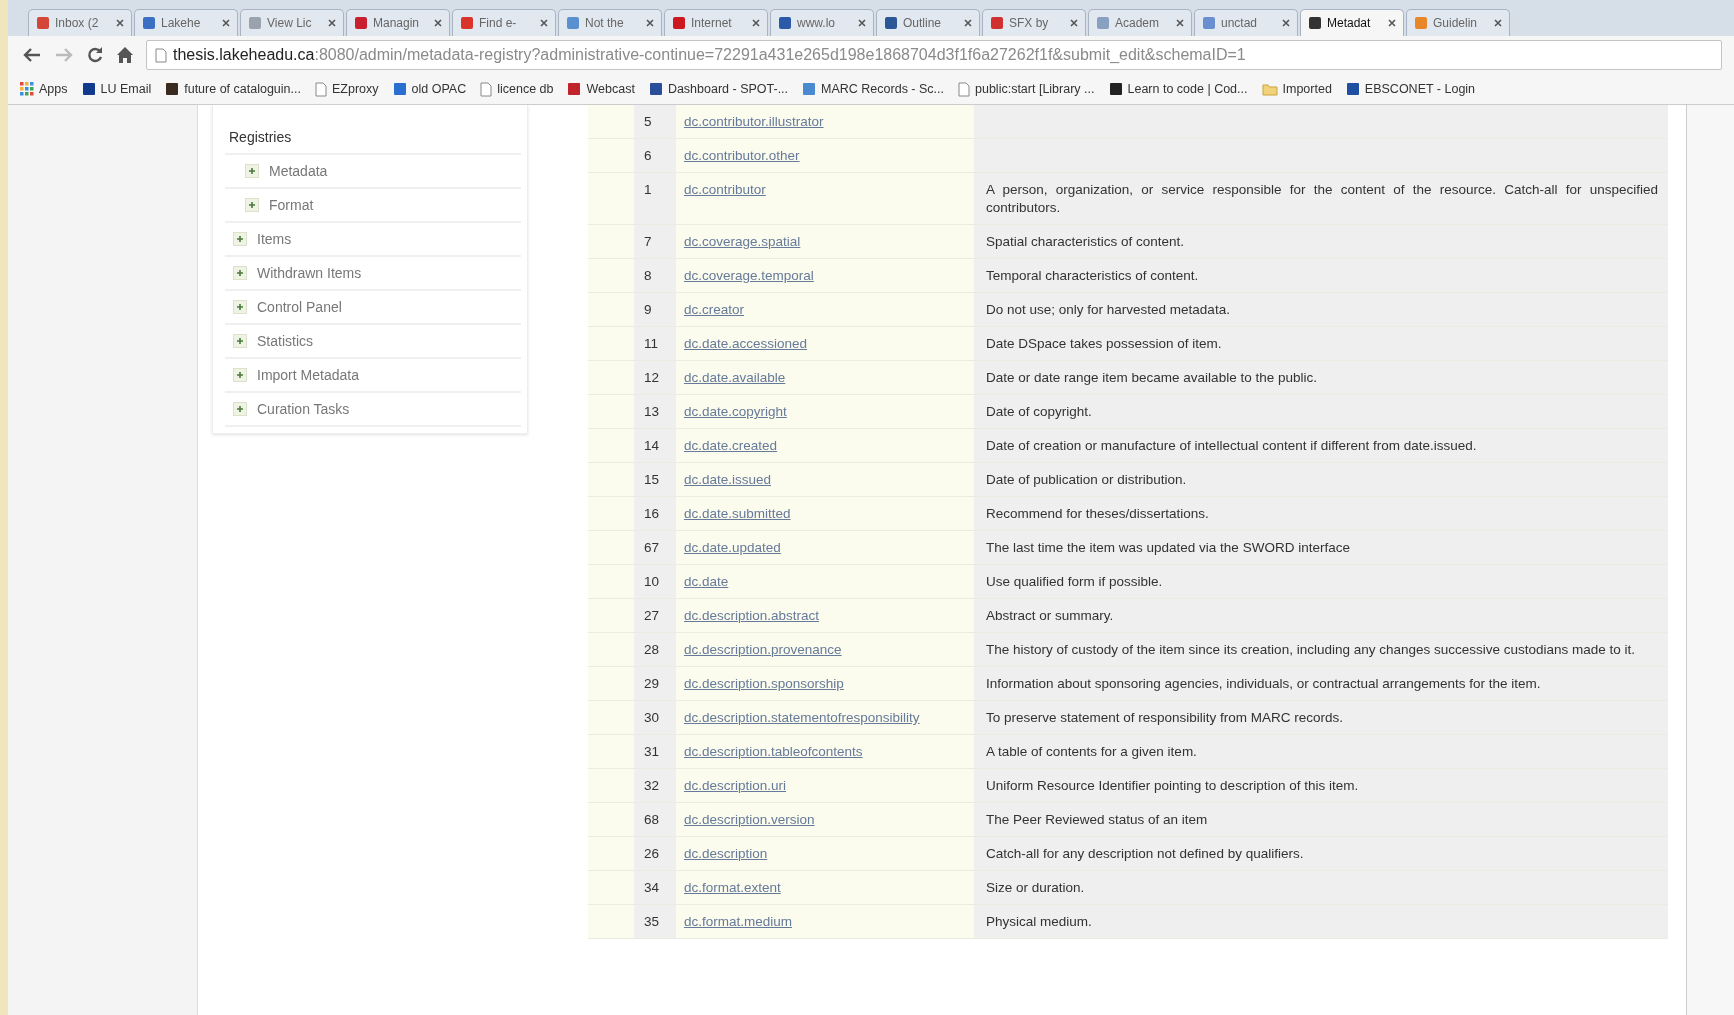 Image resolution: width=1734 pixels, height=1015 pixels. What do you see at coordinates (728, 479) in the screenshot?
I see `field-link: dc.date.issued` at bounding box center [728, 479].